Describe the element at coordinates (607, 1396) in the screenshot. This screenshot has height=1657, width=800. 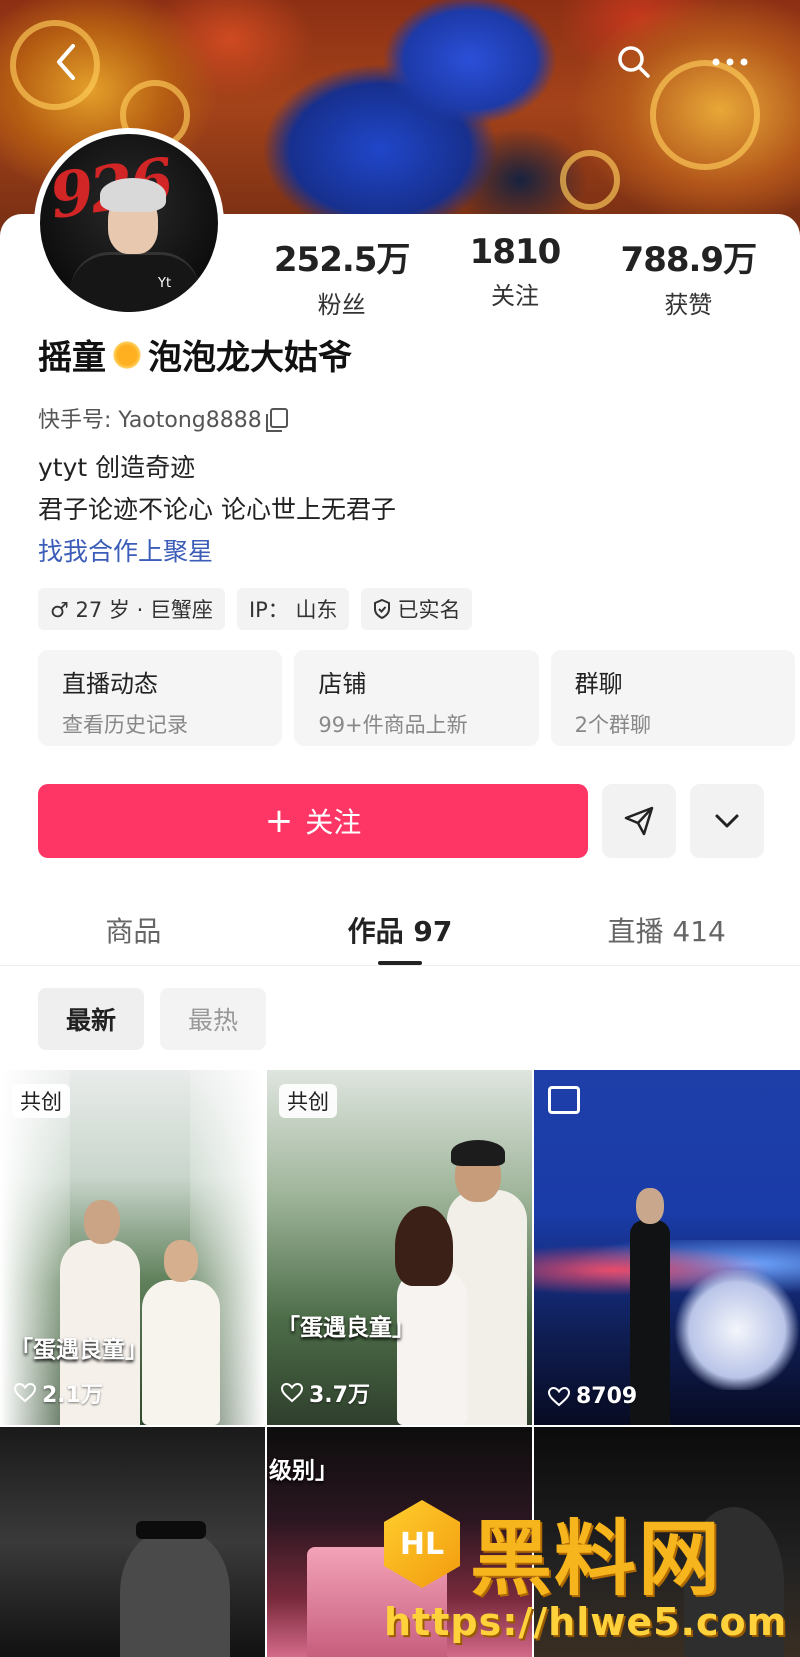
I see `like-value: 8709` at that location.